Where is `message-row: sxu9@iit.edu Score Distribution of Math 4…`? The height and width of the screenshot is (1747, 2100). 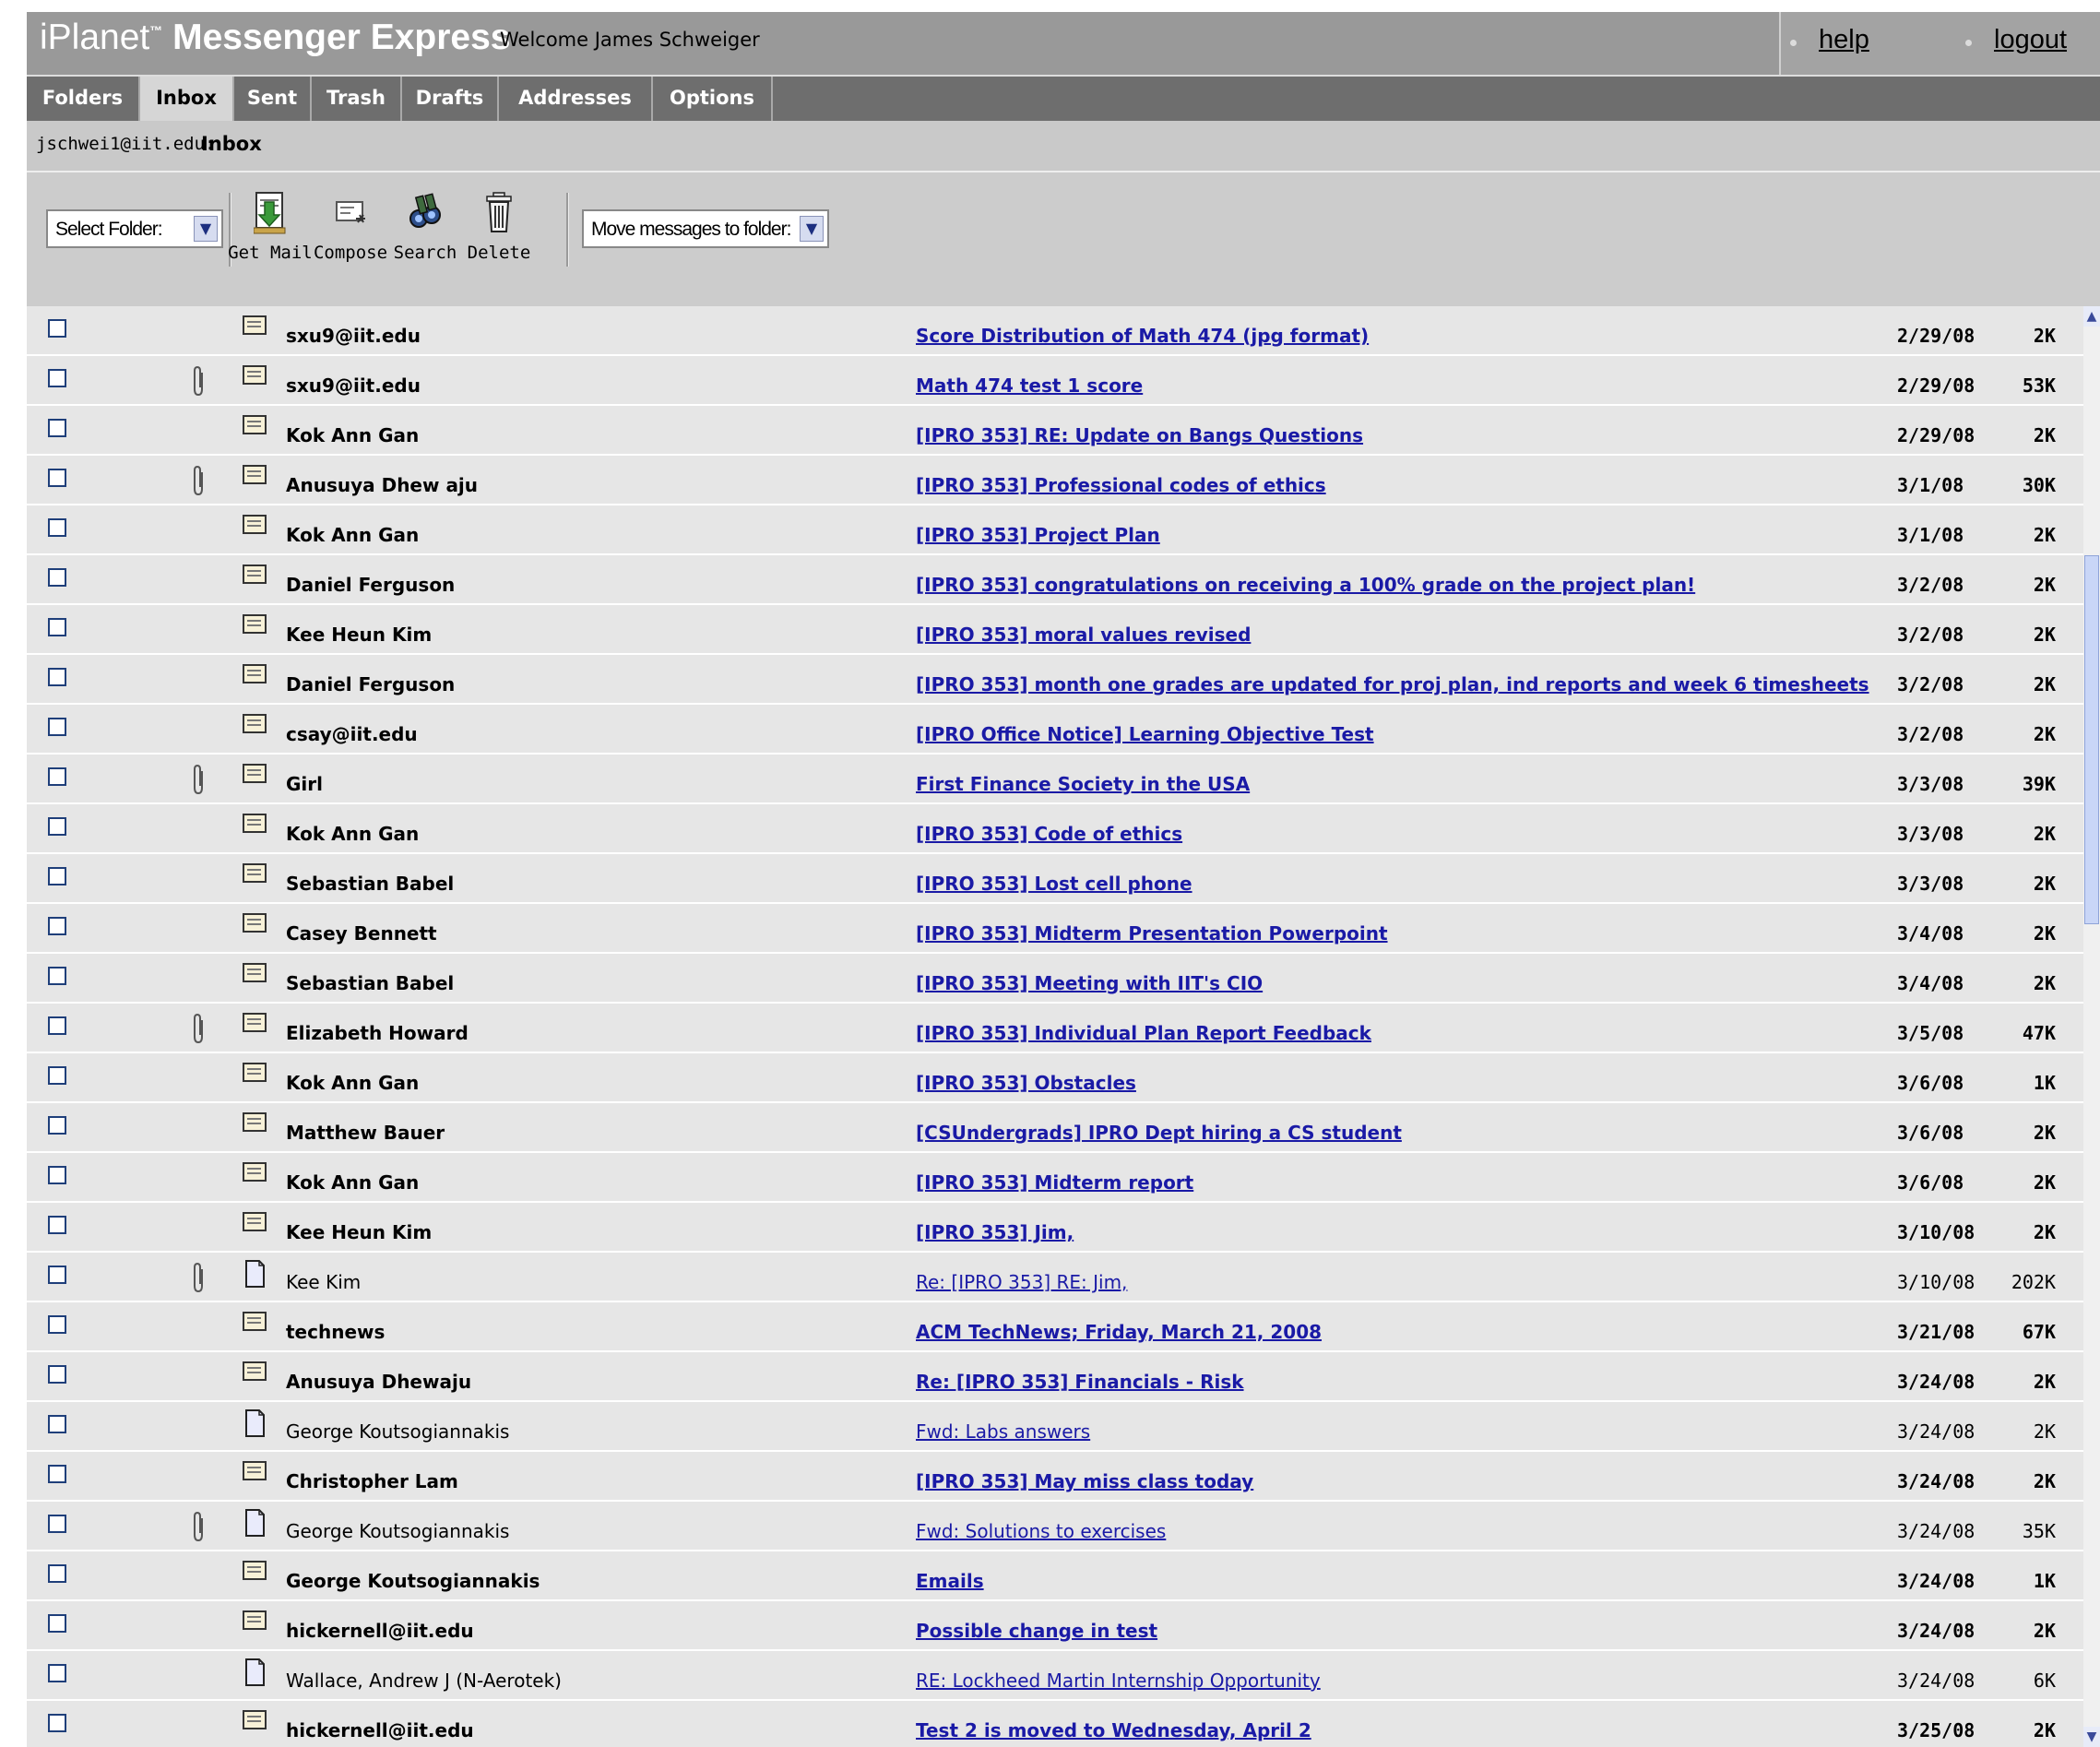 message-row: sxu9@iit.edu Score Distribution of Math 4… is located at coordinates (1055, 331).